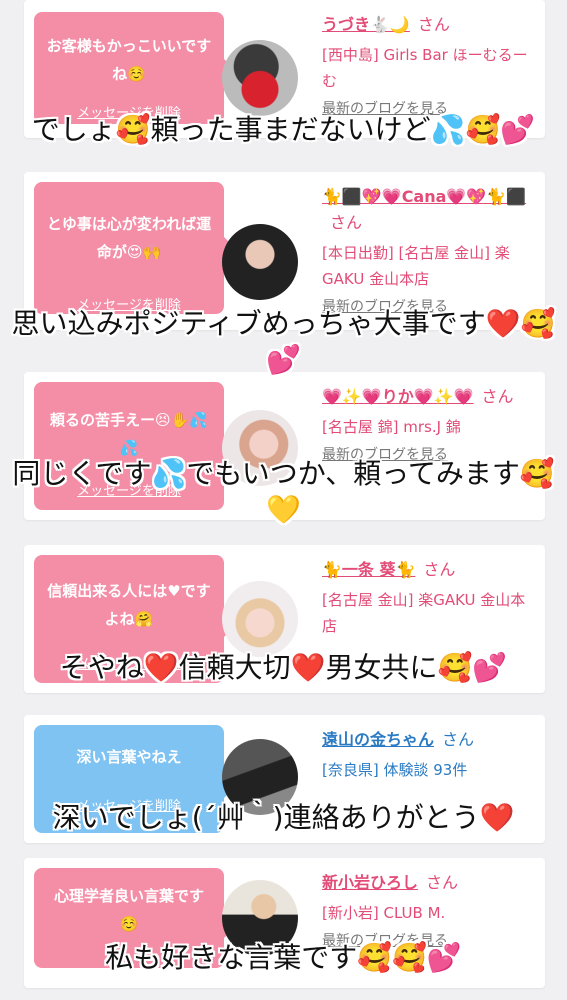 Image resolution: width=567 pixels, height=1000 pixels. What do you see at coordinates (368, 569) in the screenshot?
I see `user-name-link: 🐈一条 葵🐈` at bounding box center [368, 569].